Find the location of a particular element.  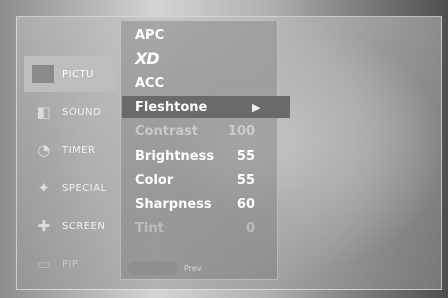

menu-item-sharpness: Sharpness 60 is located at coordinates (205, 204).